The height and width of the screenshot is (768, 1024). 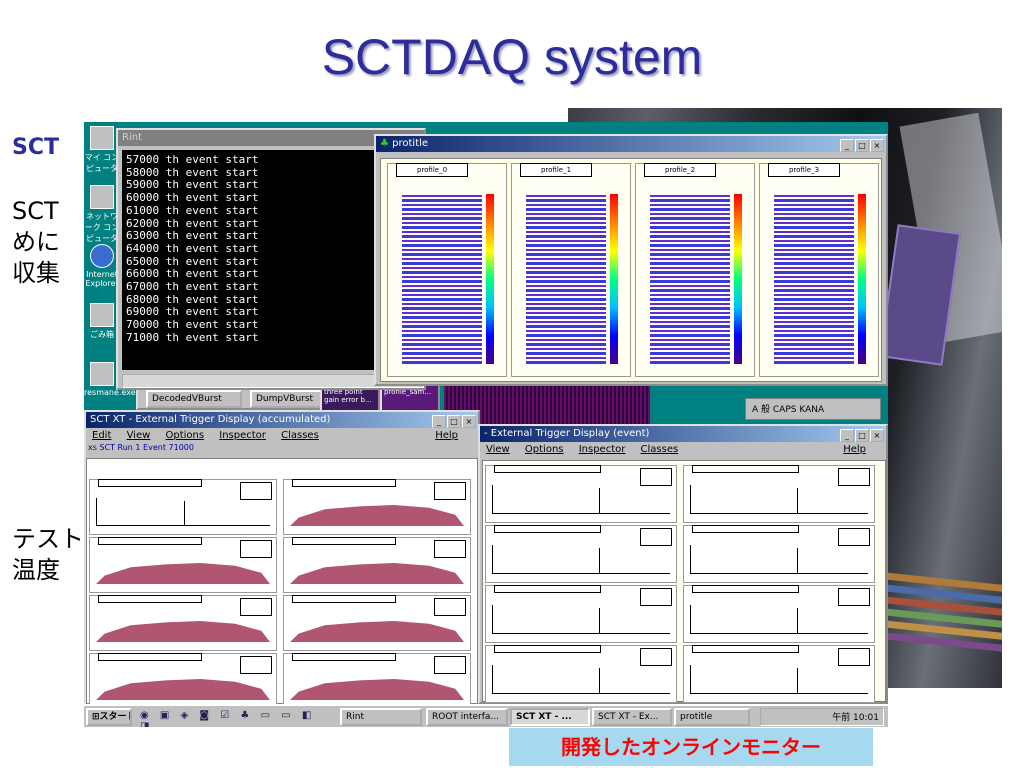 I want to click on desktop-icon: Internet Explorer, so click(x=102, y=271).